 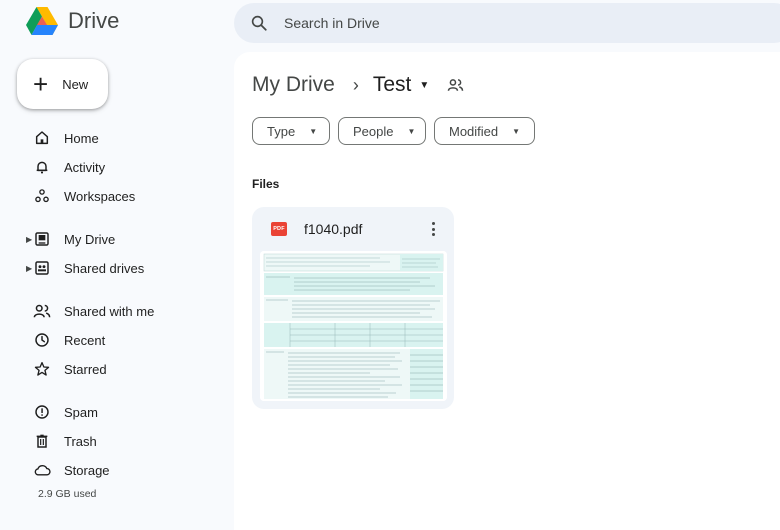 I want to click on sidebar-item-home: Home, so click(x=116, y=138).